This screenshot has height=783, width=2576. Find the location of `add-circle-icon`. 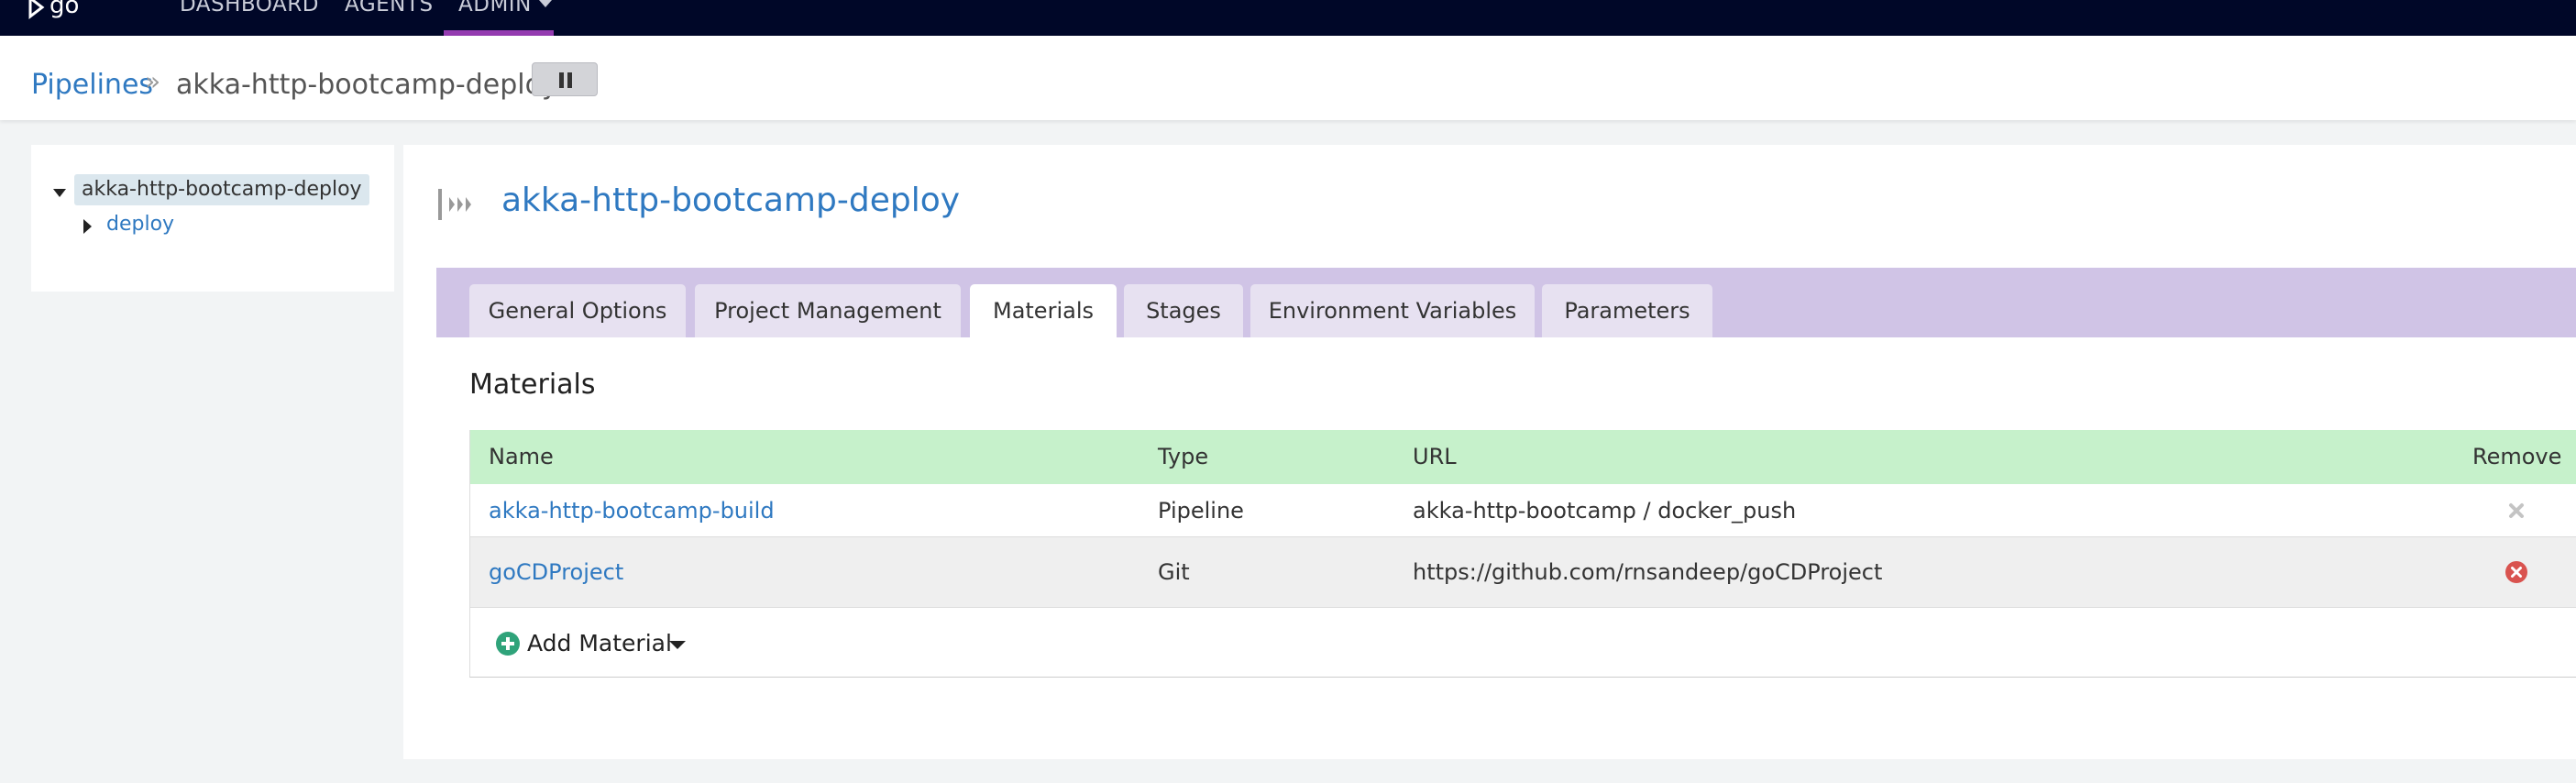

add-circle-icon is located at coordinates (508, 644).